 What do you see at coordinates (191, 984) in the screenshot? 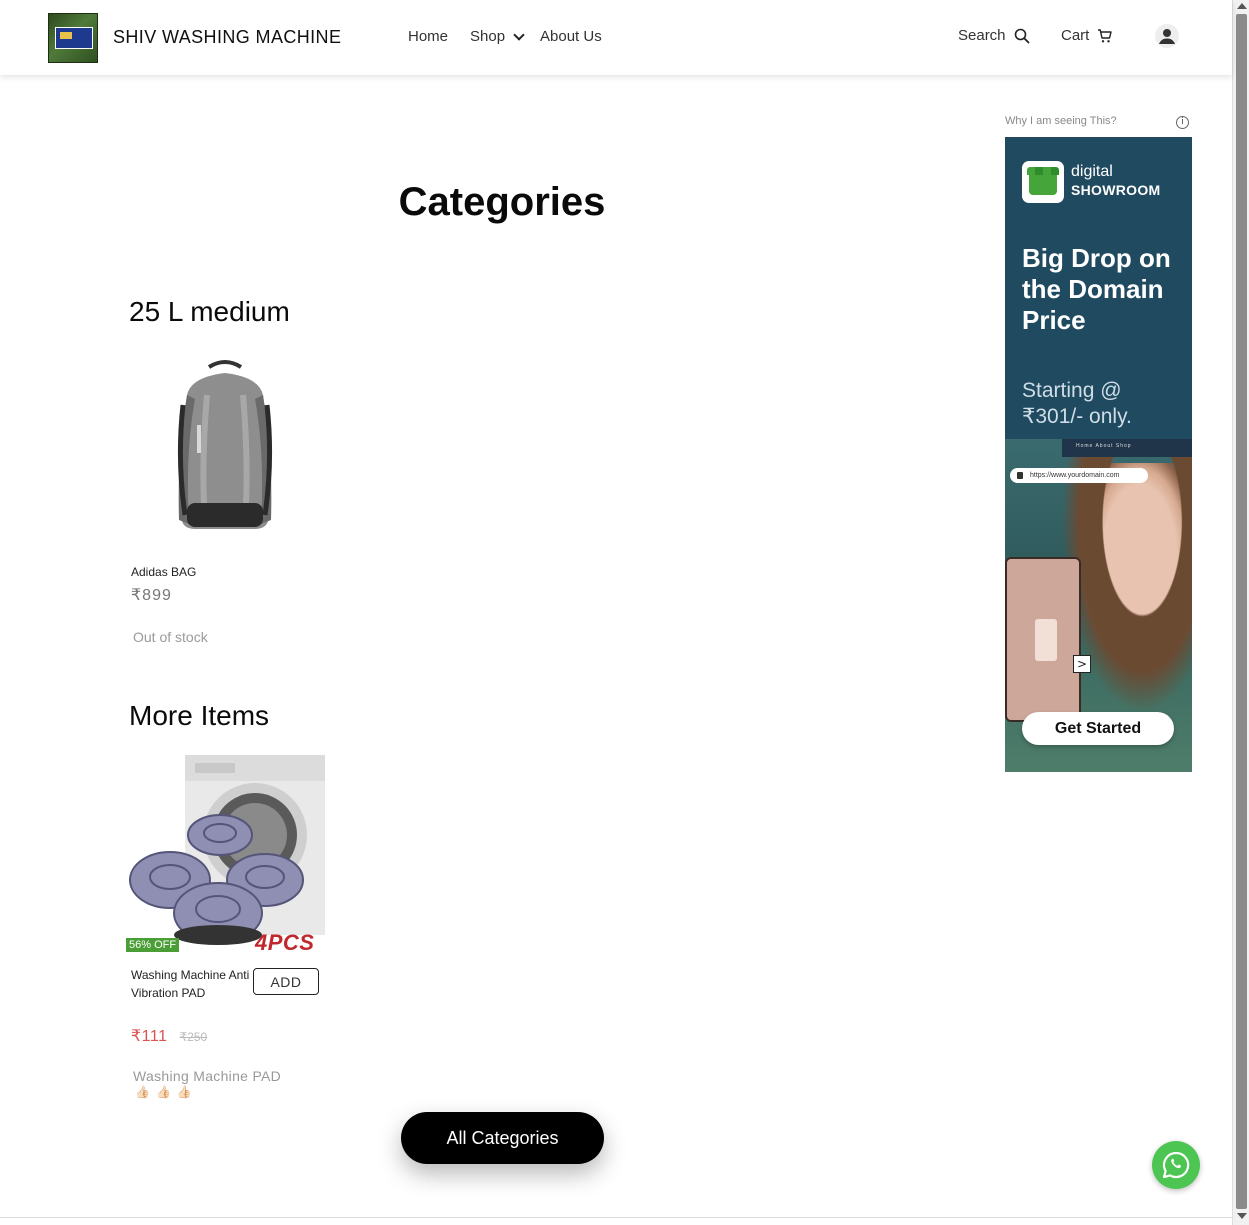
I see `product-name: Washing Machine Anti Vibration PAD` at bounding box center [191, 984].